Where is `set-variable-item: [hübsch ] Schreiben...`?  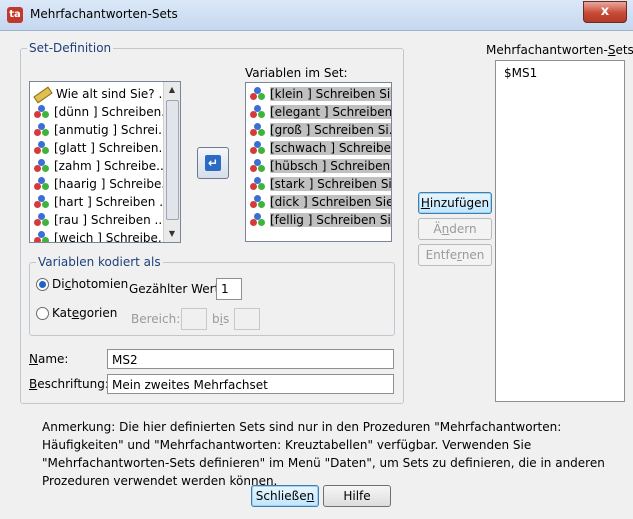
set-variable-item: [hübsch ] Schreiben... is located at coordinates (320, 166).